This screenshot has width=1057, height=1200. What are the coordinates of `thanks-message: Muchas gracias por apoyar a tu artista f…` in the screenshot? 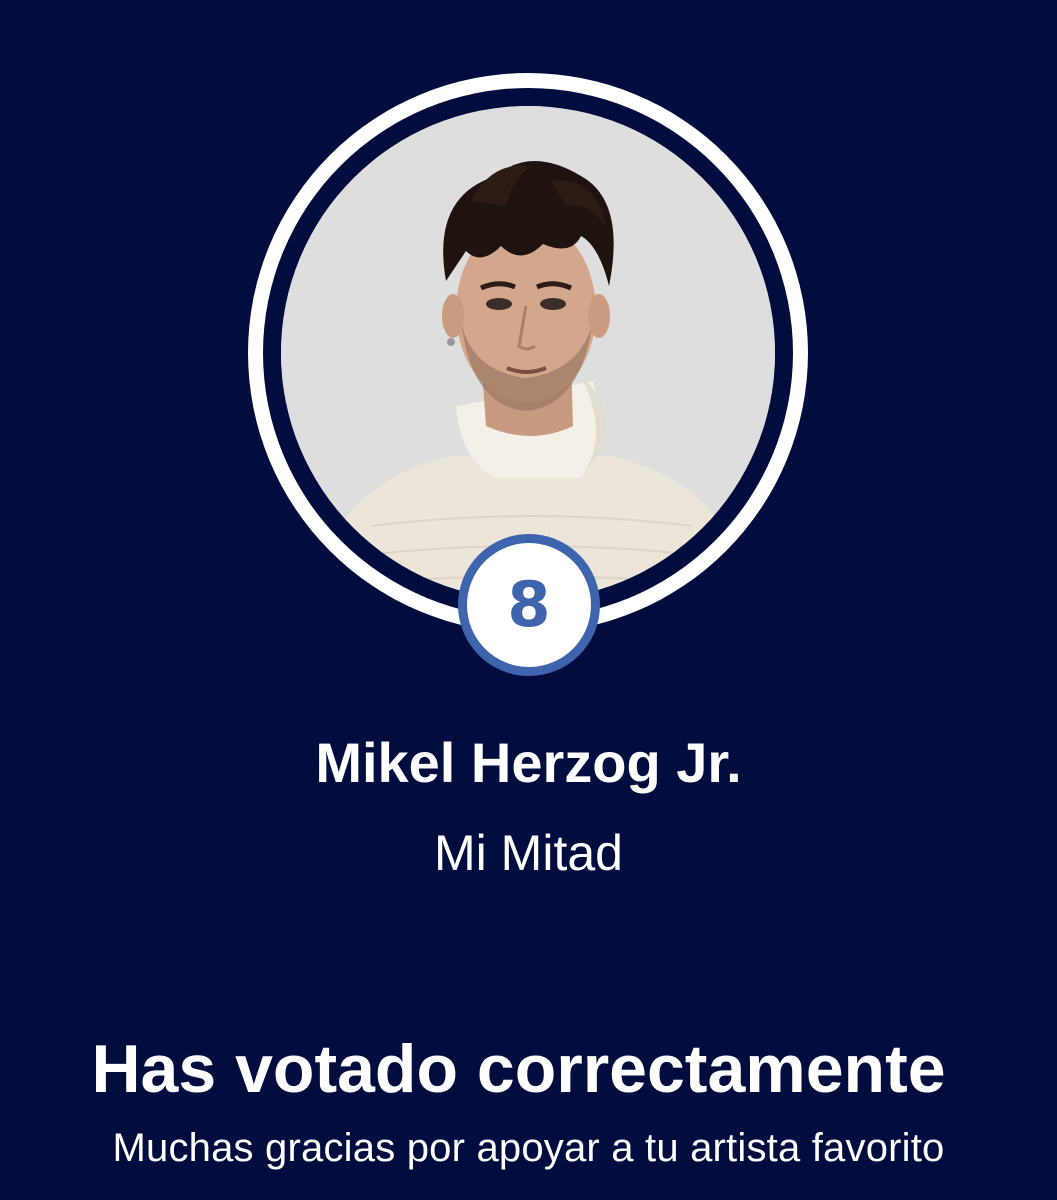 It's located at (528, 1148).